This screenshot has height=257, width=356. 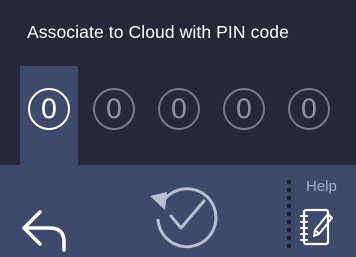 What do you see at coordinates (49, 109) in the screenshot?
I see `pin-digit-1: 0` at bounding box center [49, 109].